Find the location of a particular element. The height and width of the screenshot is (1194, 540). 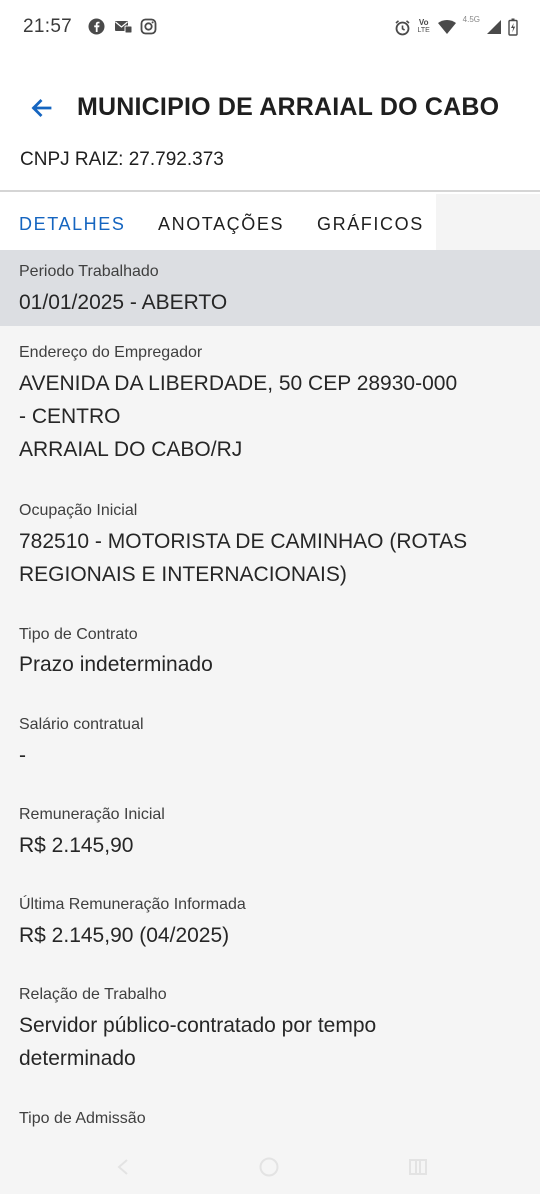

page-title: MUNICIPIO DE ARRAIAL DO CABO is located at coordinates (288, 107).